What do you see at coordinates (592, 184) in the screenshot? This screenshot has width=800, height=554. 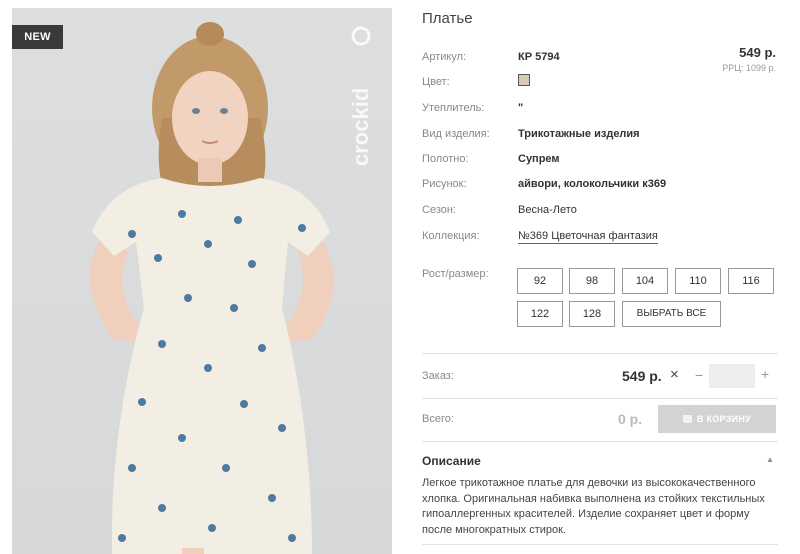 I see `attribute-value: айвори, колокольчики к369` at bounding box center [592, 184].